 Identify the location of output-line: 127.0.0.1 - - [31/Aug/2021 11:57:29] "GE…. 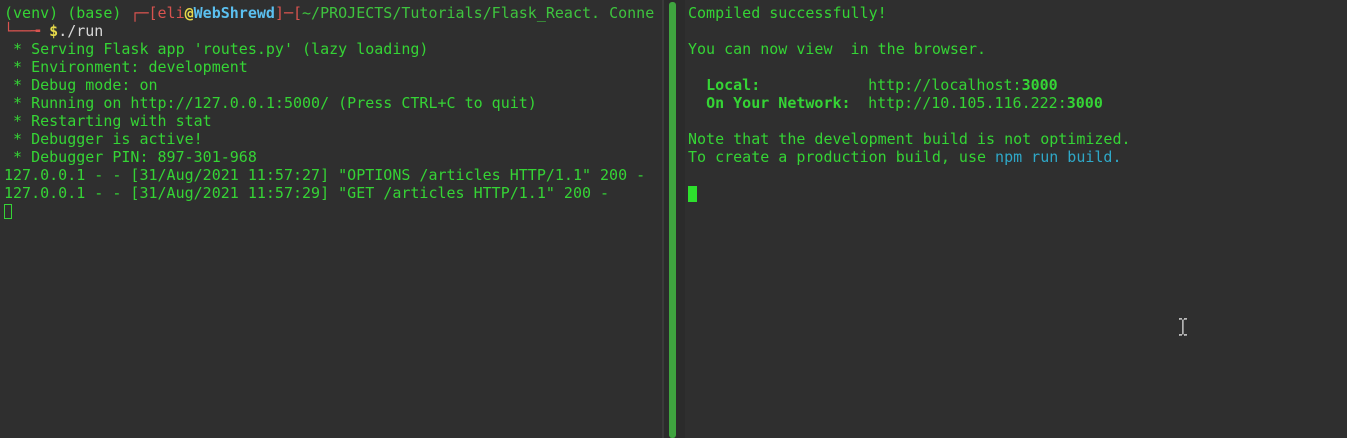
(307, 193).